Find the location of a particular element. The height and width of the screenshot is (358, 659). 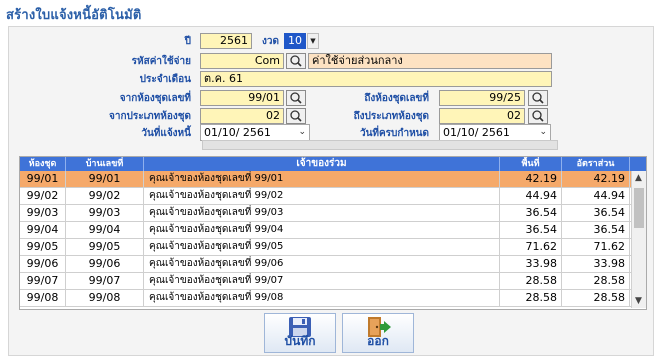

cell-ratio: 42.19 is located at coordinates (596, 179).